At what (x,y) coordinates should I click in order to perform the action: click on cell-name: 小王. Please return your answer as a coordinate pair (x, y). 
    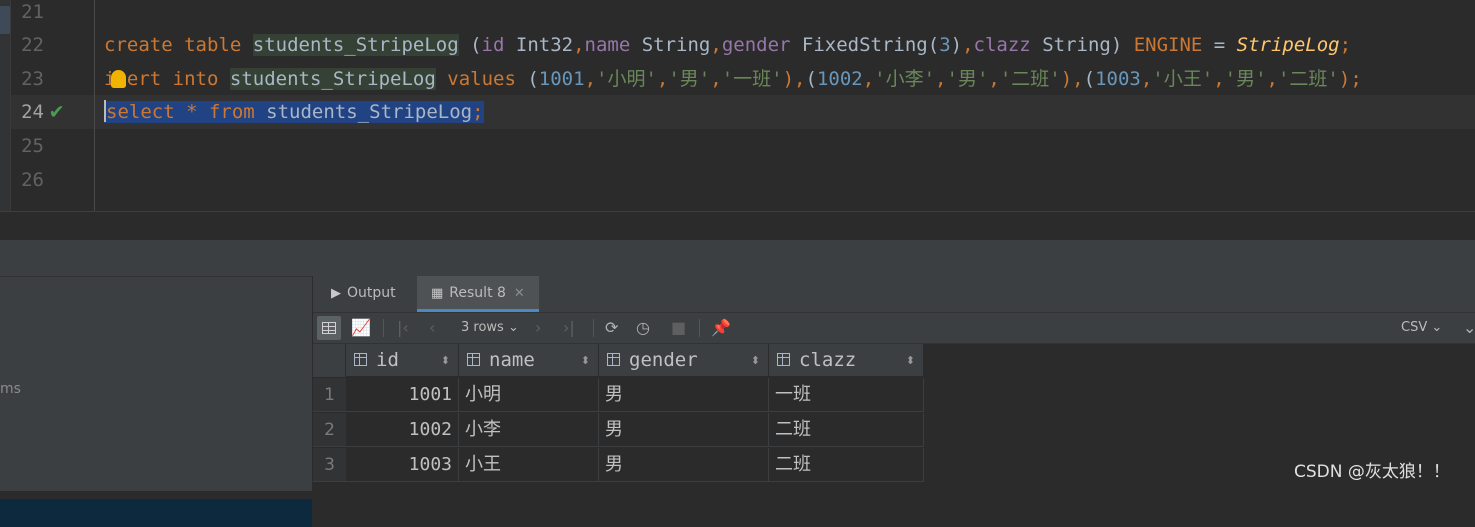
    Looking at the image, I should click on (529, 465).